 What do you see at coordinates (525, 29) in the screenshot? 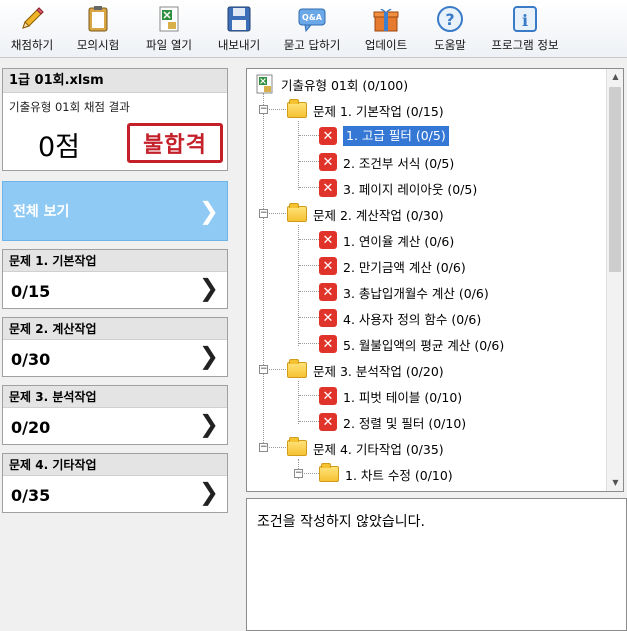
I see `program-info-button: i 프로그램 정보` at bounding box center [525, 29].